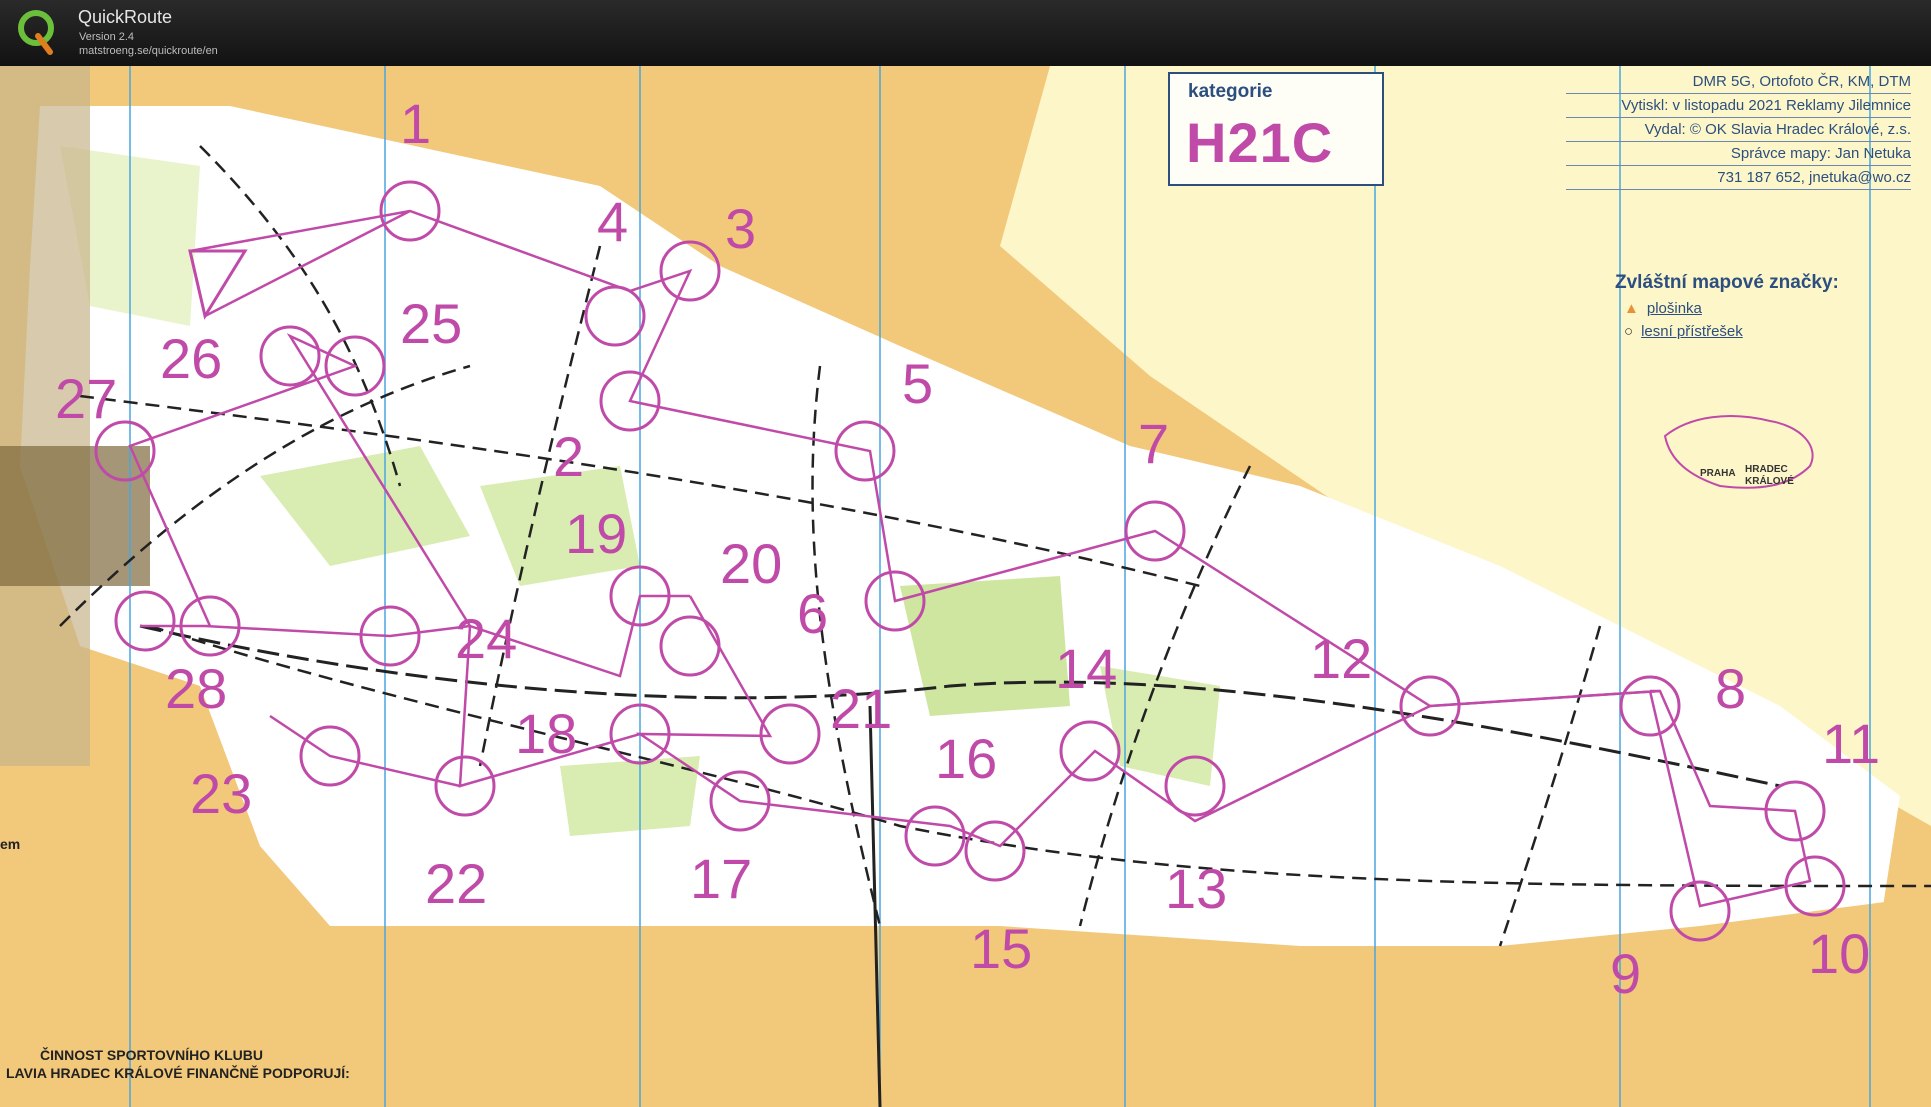 This screenshot has width=1931, height=1107. I want to click on control-number: 28, so click(196, 688).